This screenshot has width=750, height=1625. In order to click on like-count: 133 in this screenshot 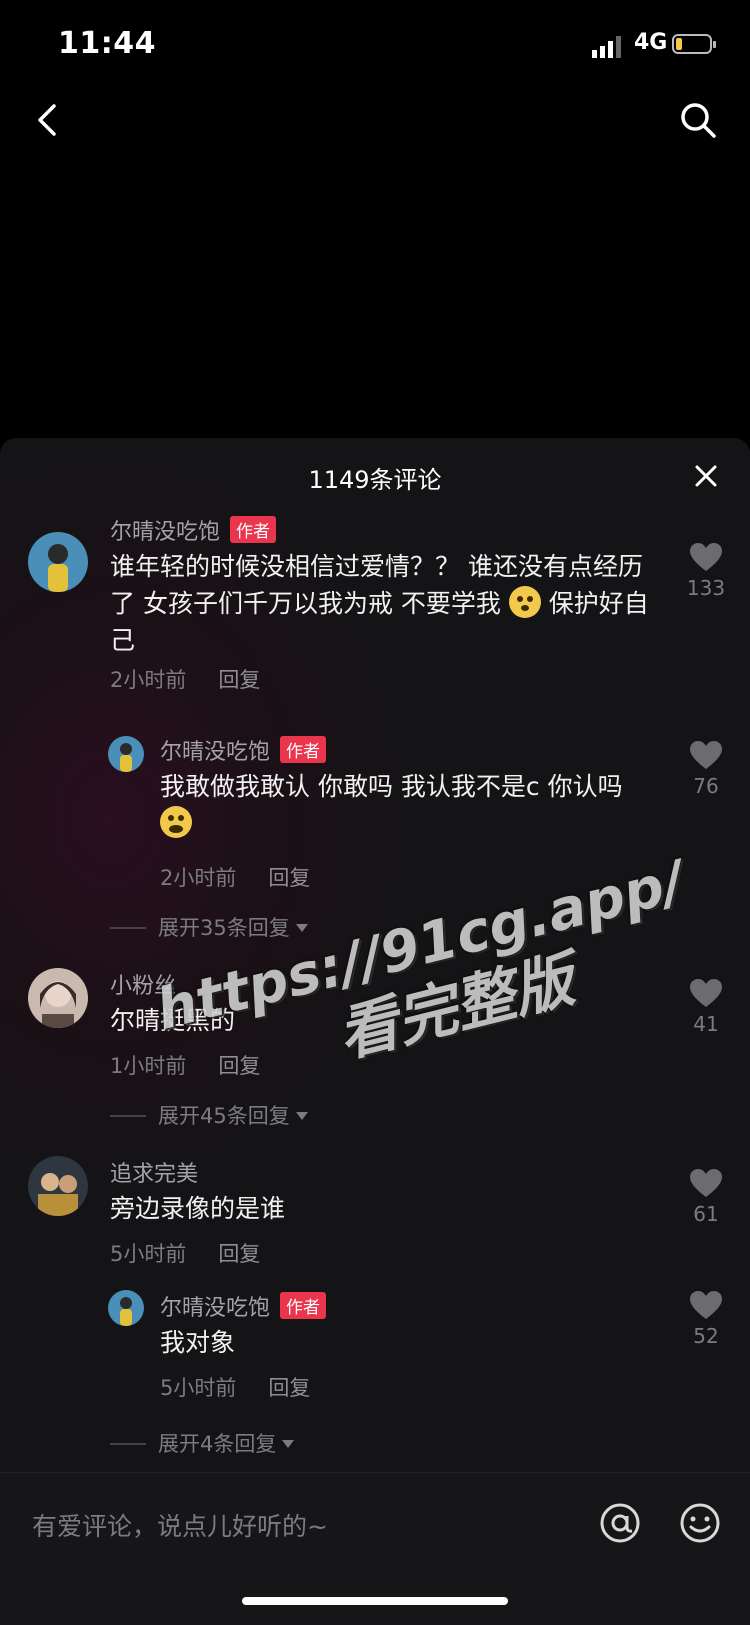, I will do `click(706, 588)`.